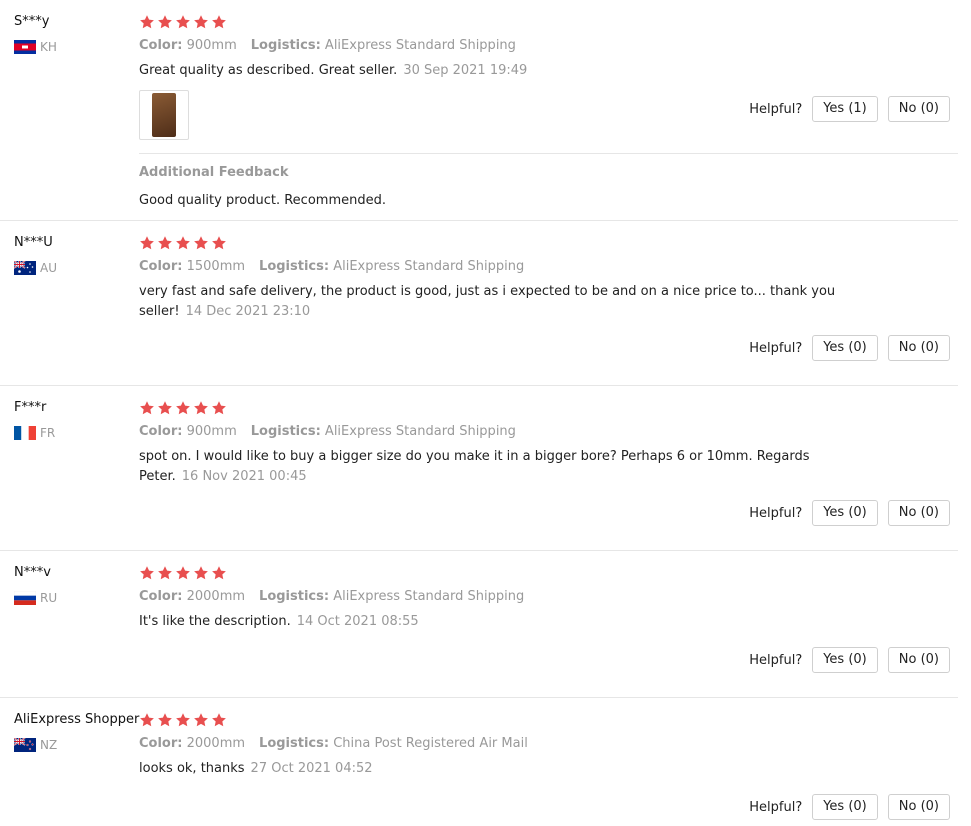 This screenshot has height=826, width=971. Describe the element at coordinates (33, 242) in the screenshot. I see `reviewer-name: N***U` at that location.